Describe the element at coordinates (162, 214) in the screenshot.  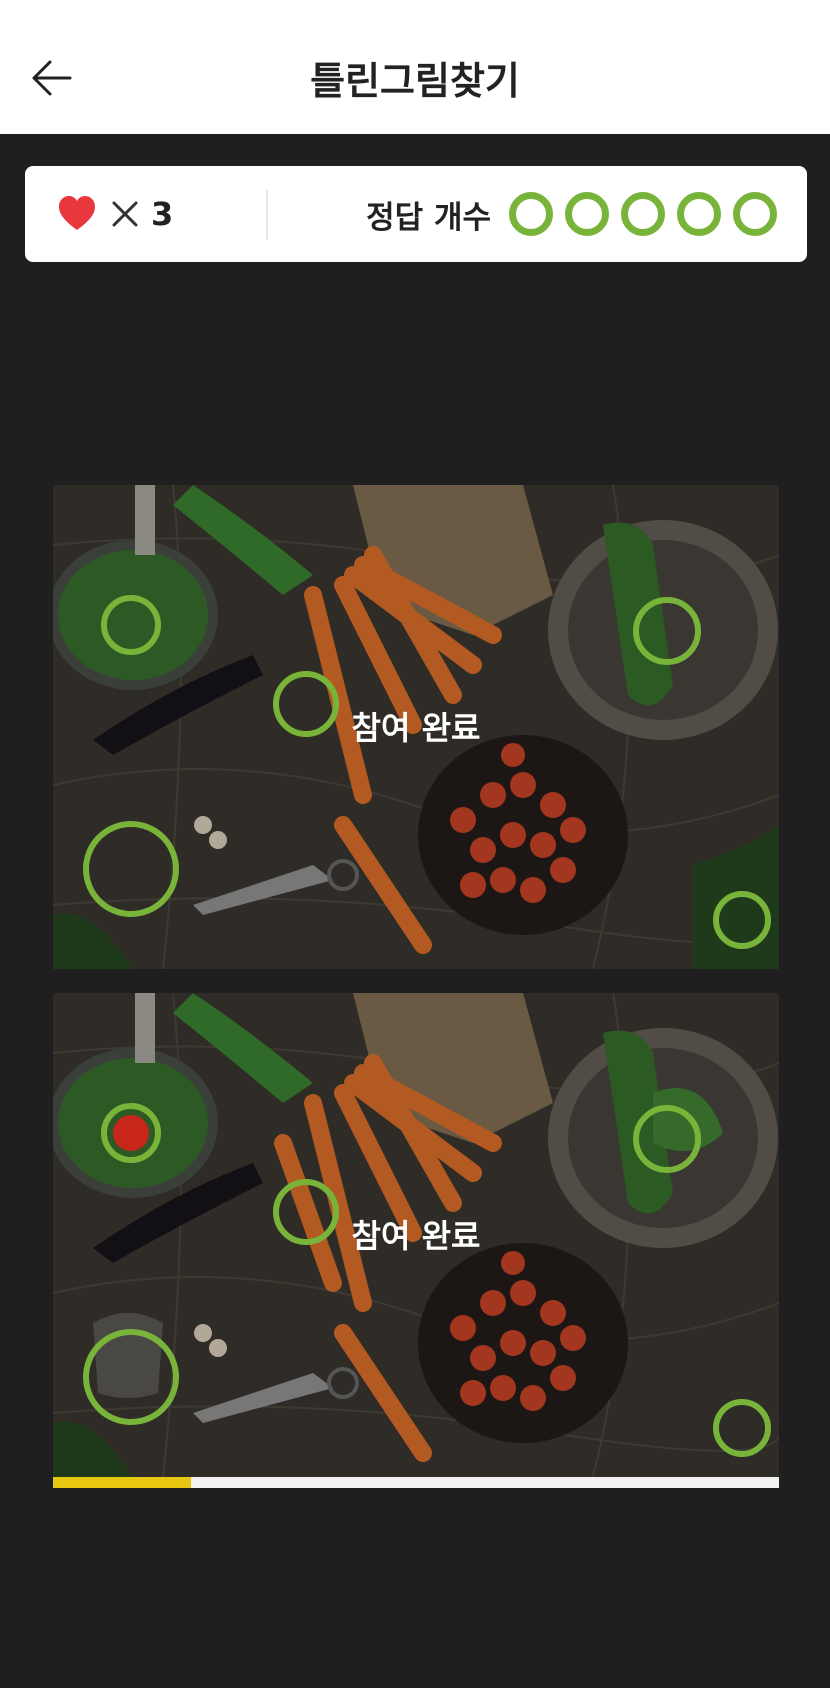
I see `lives-count: 3` at that location.